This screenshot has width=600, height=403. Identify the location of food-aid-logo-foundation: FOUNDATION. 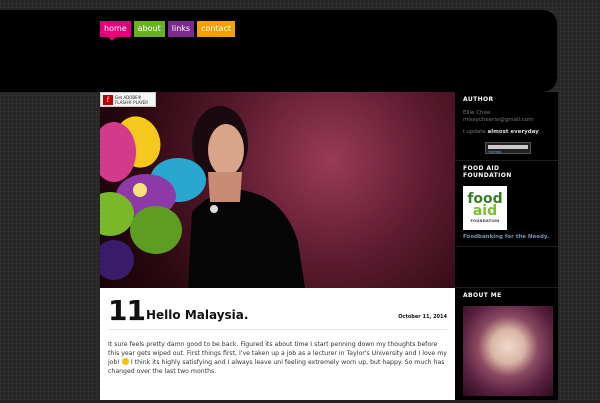
(485, 221).